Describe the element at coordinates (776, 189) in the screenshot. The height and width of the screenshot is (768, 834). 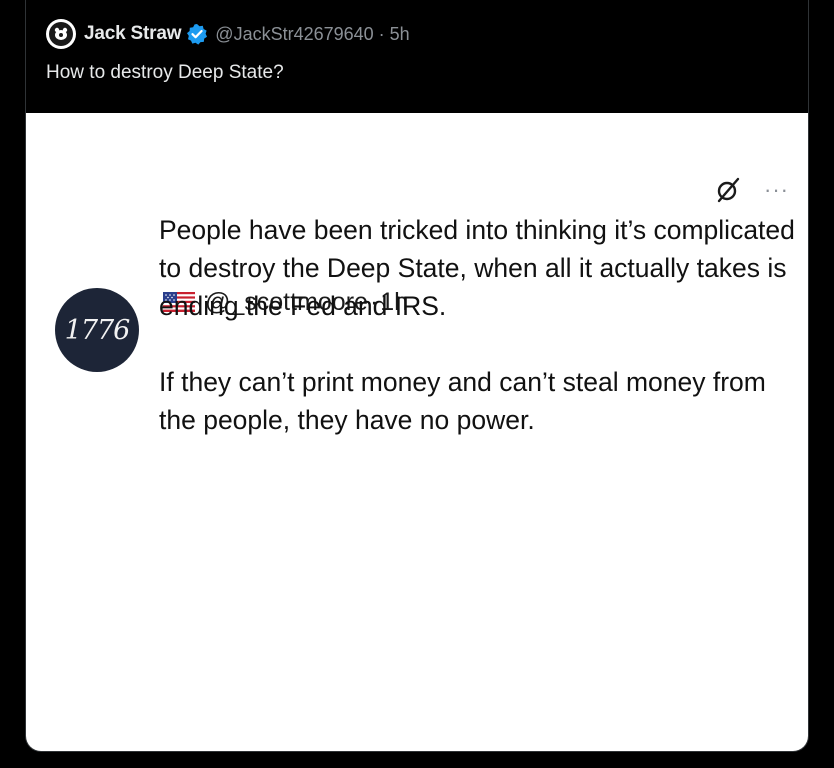
I see `more-options-icon: ···` at that location.